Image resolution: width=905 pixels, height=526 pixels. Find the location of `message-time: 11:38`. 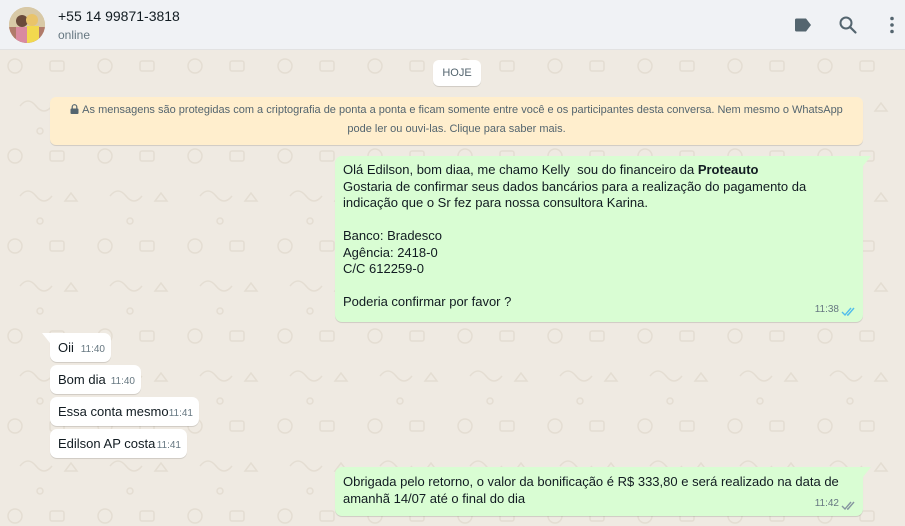

message-time: 11:38 is located at coordinates (826, 309).